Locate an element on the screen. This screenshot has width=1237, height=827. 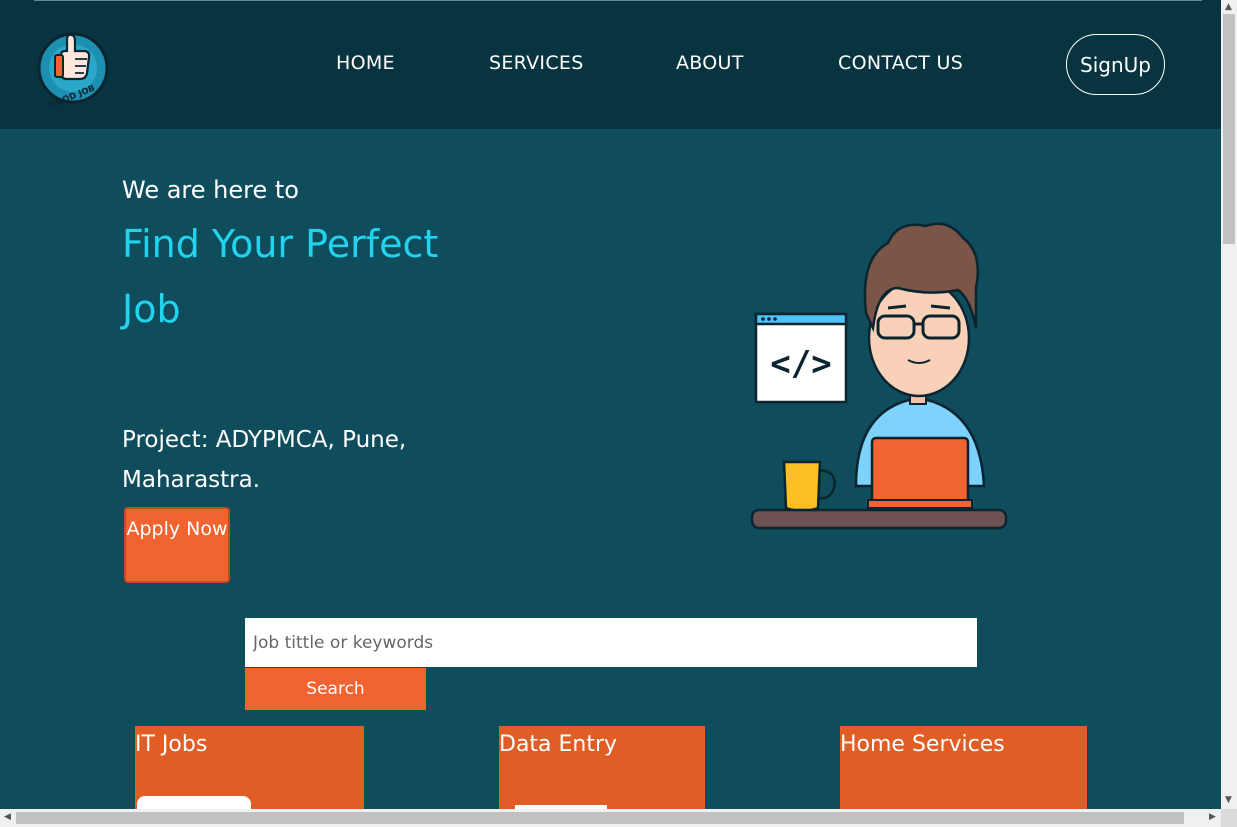
code-symbol: </> is located at coordinates (800, 364).